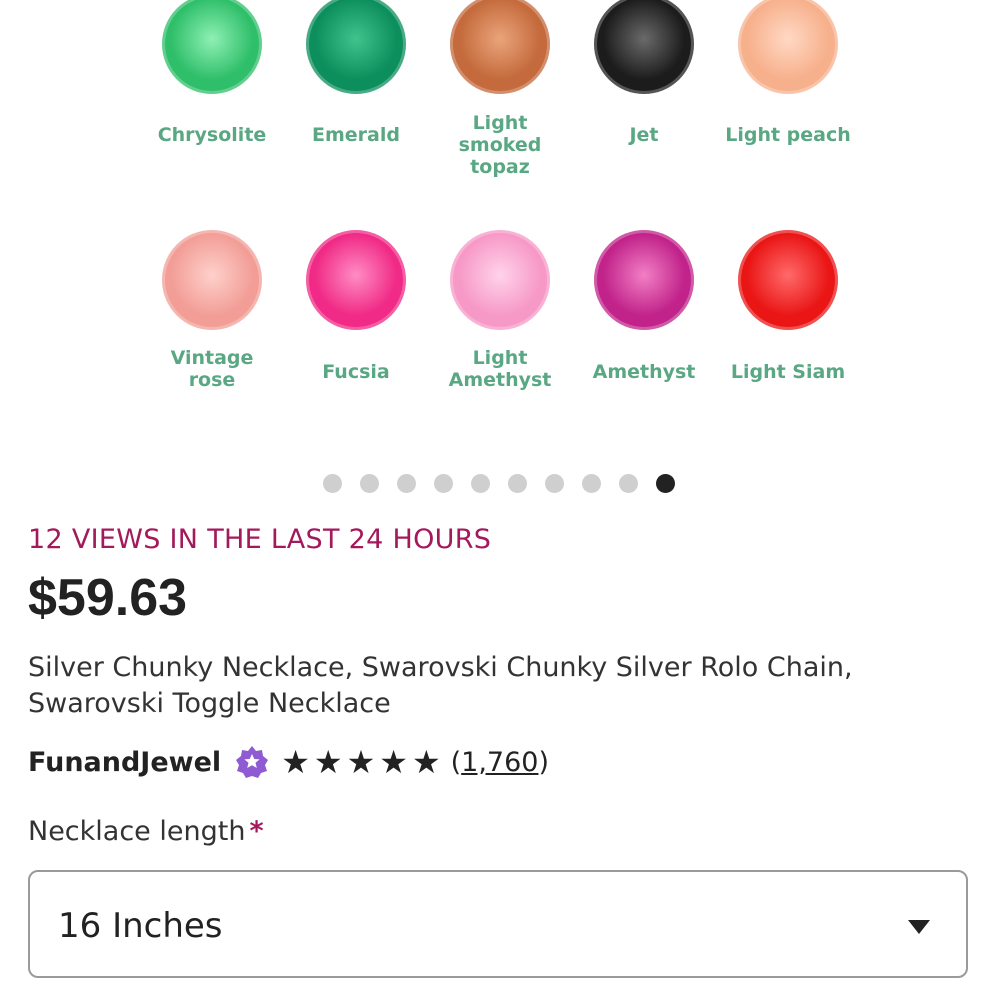 The width and height of the screenshot is (1000, 1000). What do you see at coordinates (456, 762) in the screenshot?
I see `review-count-open: (` at bounding box center [456, 762].